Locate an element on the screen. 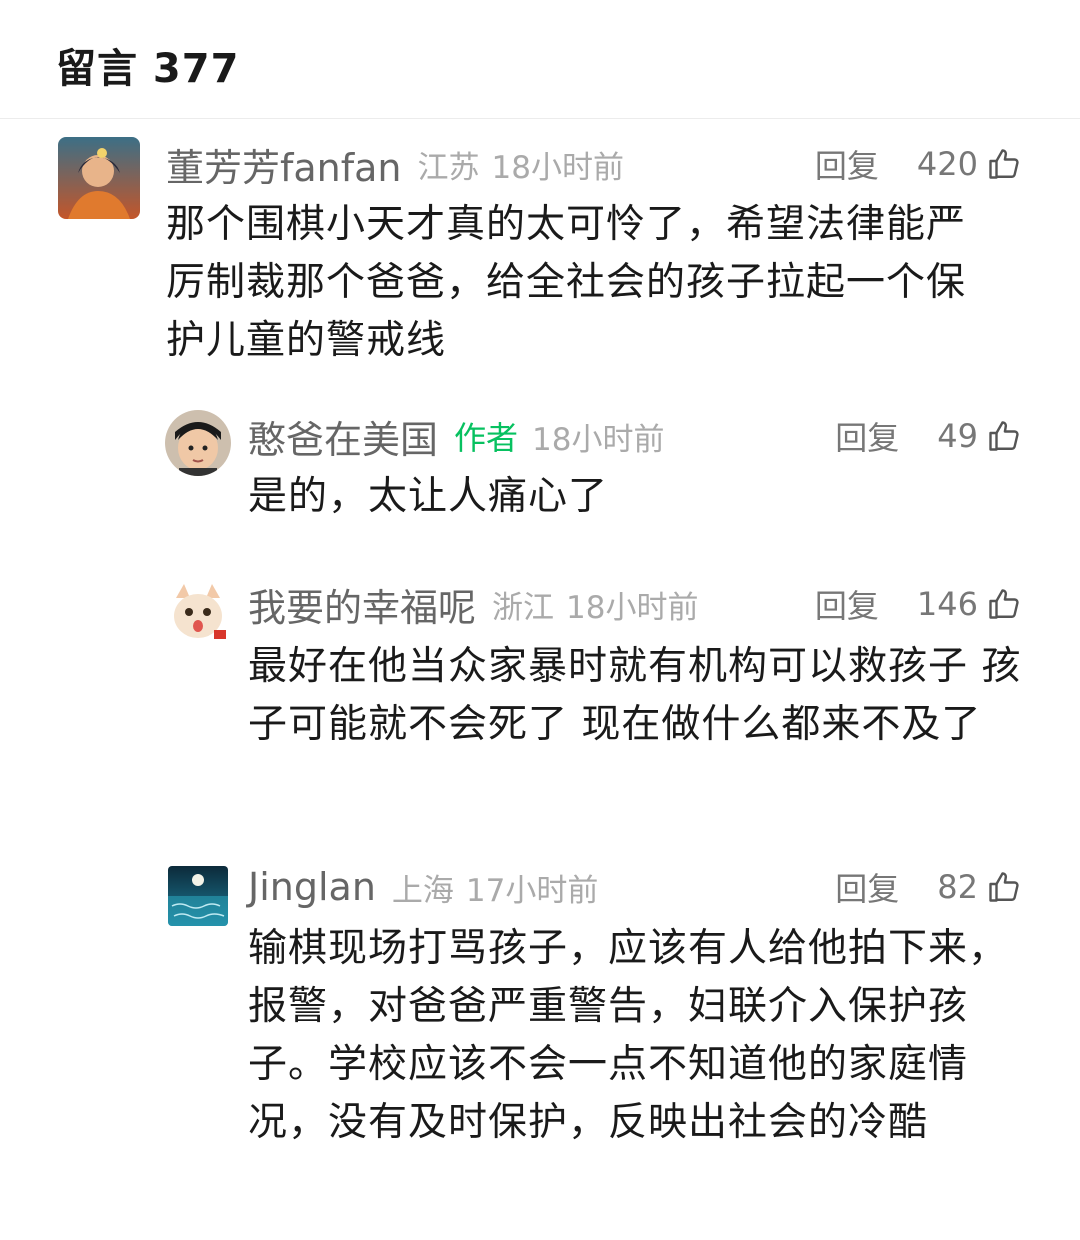  comment-actions: 回复 420 is located at coordinates (918, 164).